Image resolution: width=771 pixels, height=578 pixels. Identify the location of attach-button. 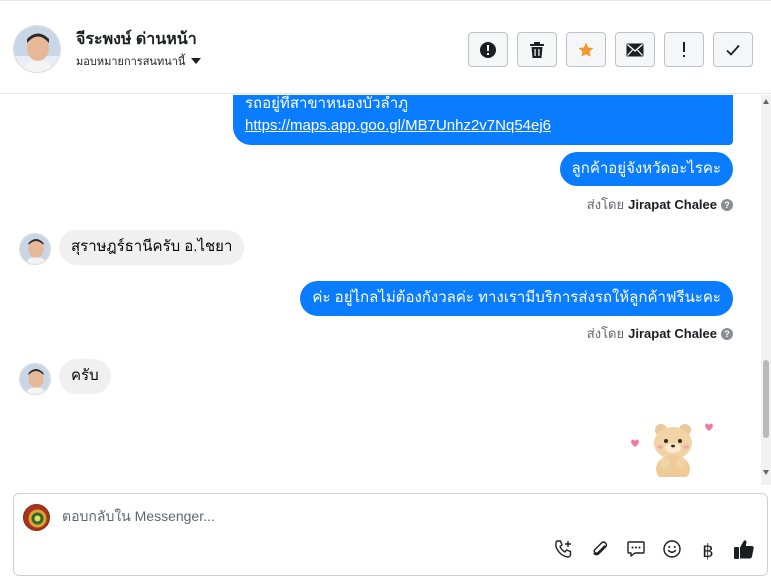
(600, 551).